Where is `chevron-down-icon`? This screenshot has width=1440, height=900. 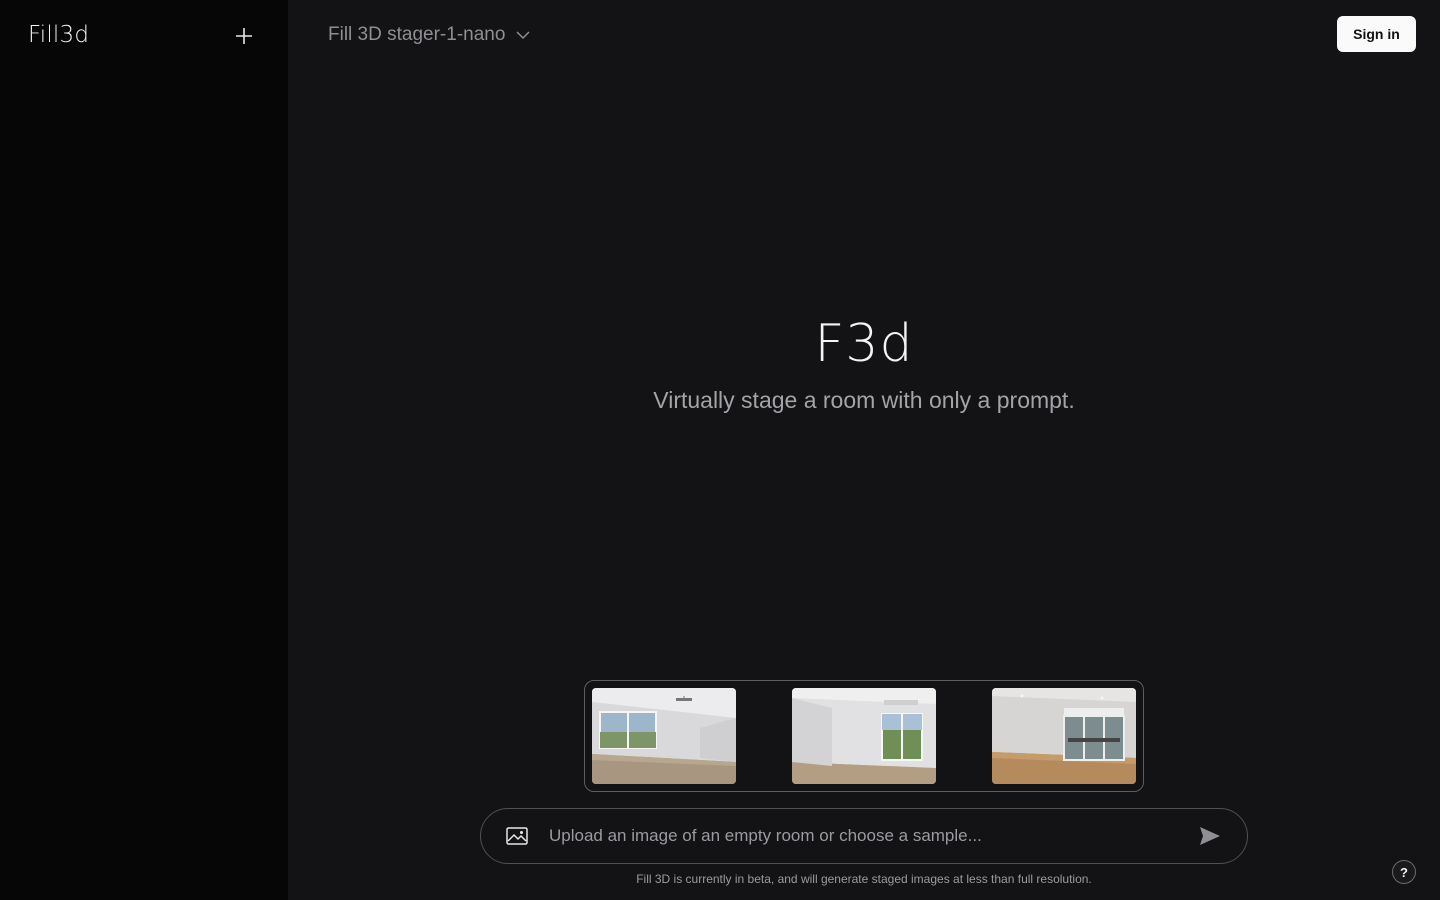
chevron-down-icon is located at coordinates (523, 35).